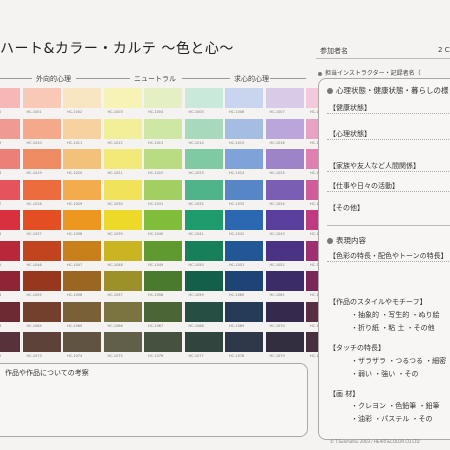  I want to click on color-code: HC-1025, so click(277, 173).